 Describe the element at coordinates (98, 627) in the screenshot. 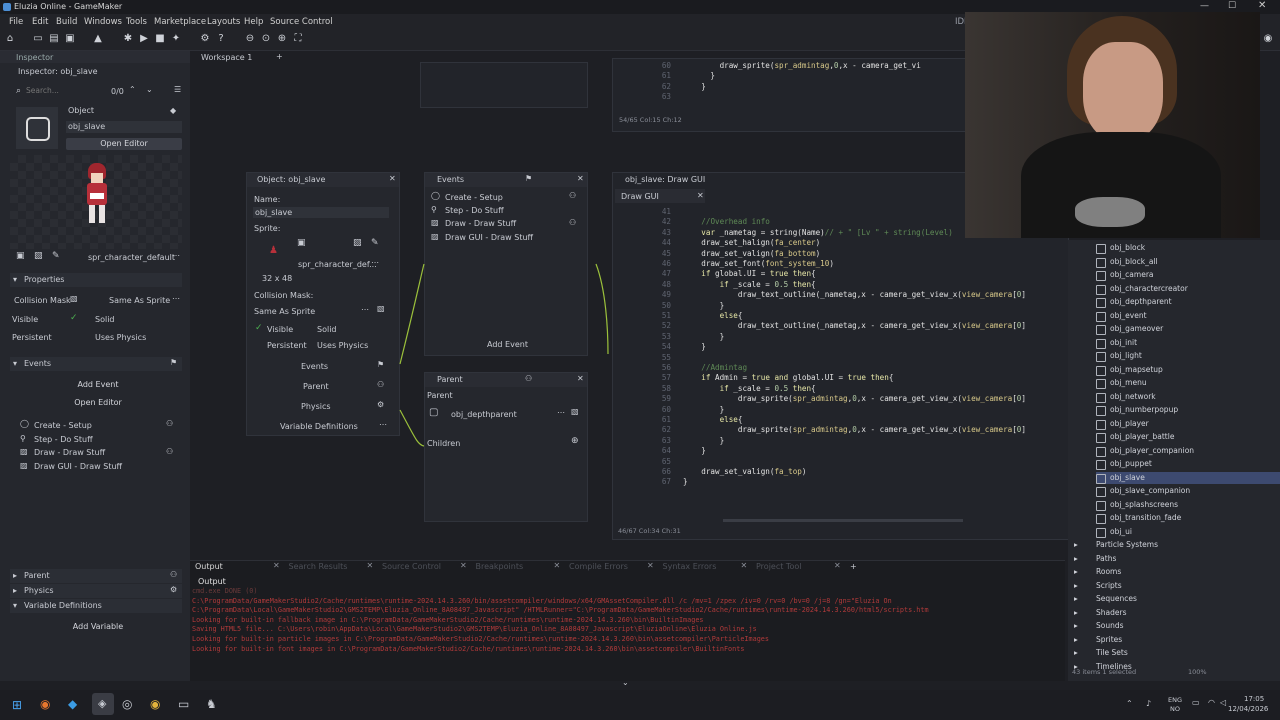

I see `add-variable-button: Add Variable` at that location.